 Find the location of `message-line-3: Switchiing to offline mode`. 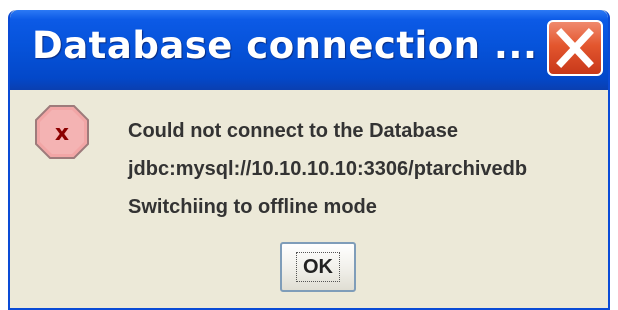

message-line-3: Switchiing to offline mode is located at coordinates (252, 207).